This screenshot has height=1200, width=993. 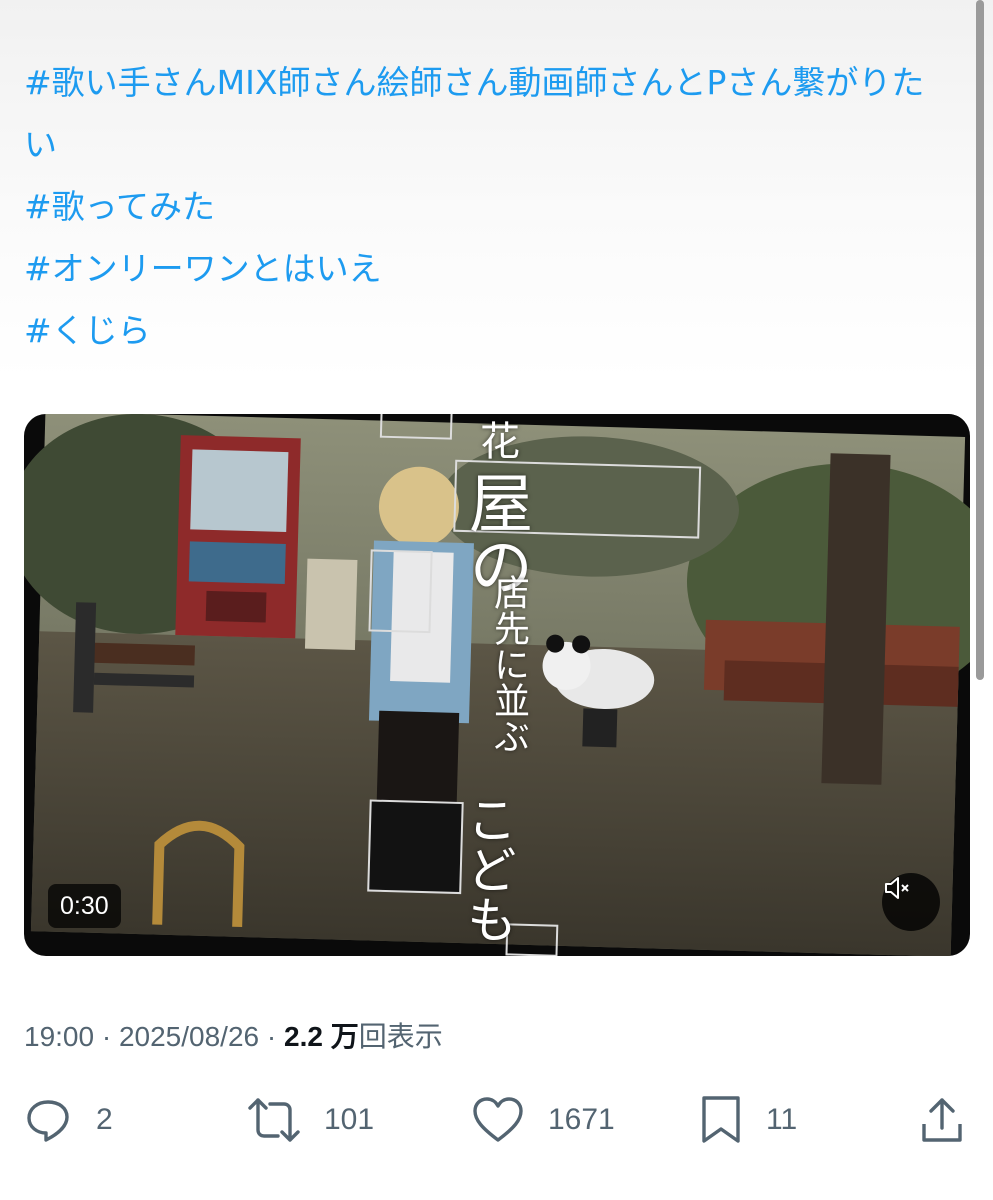 I want to click on view-count-label: 回表示, so click(x=400, y=1036).